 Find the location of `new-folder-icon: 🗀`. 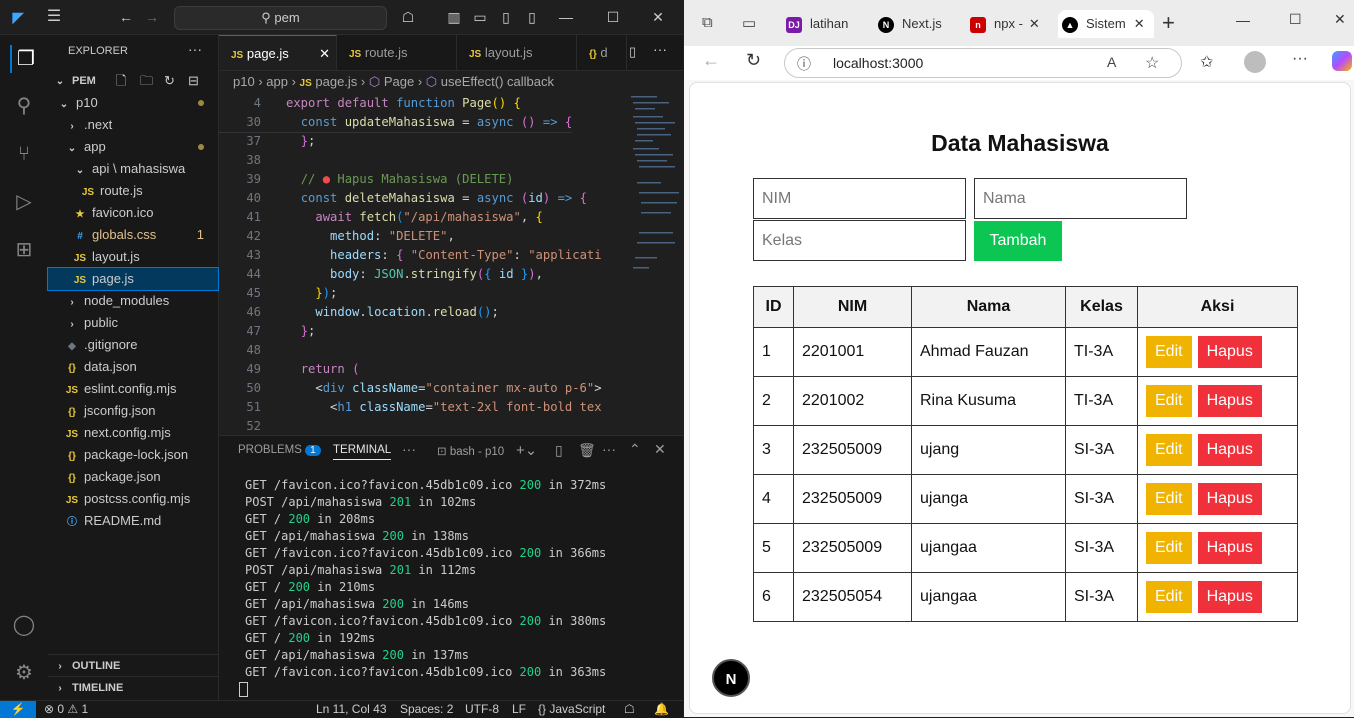

new-folder-icon: 🗀 is located at coordinates (146, 81).